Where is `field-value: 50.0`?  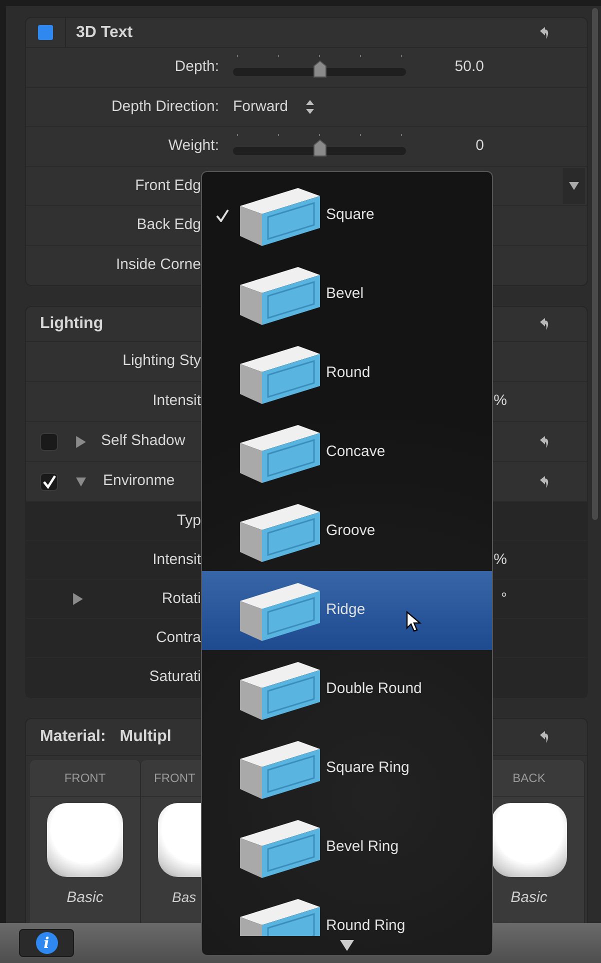
field-value: 50.0 is located at coordinates (469, 67).